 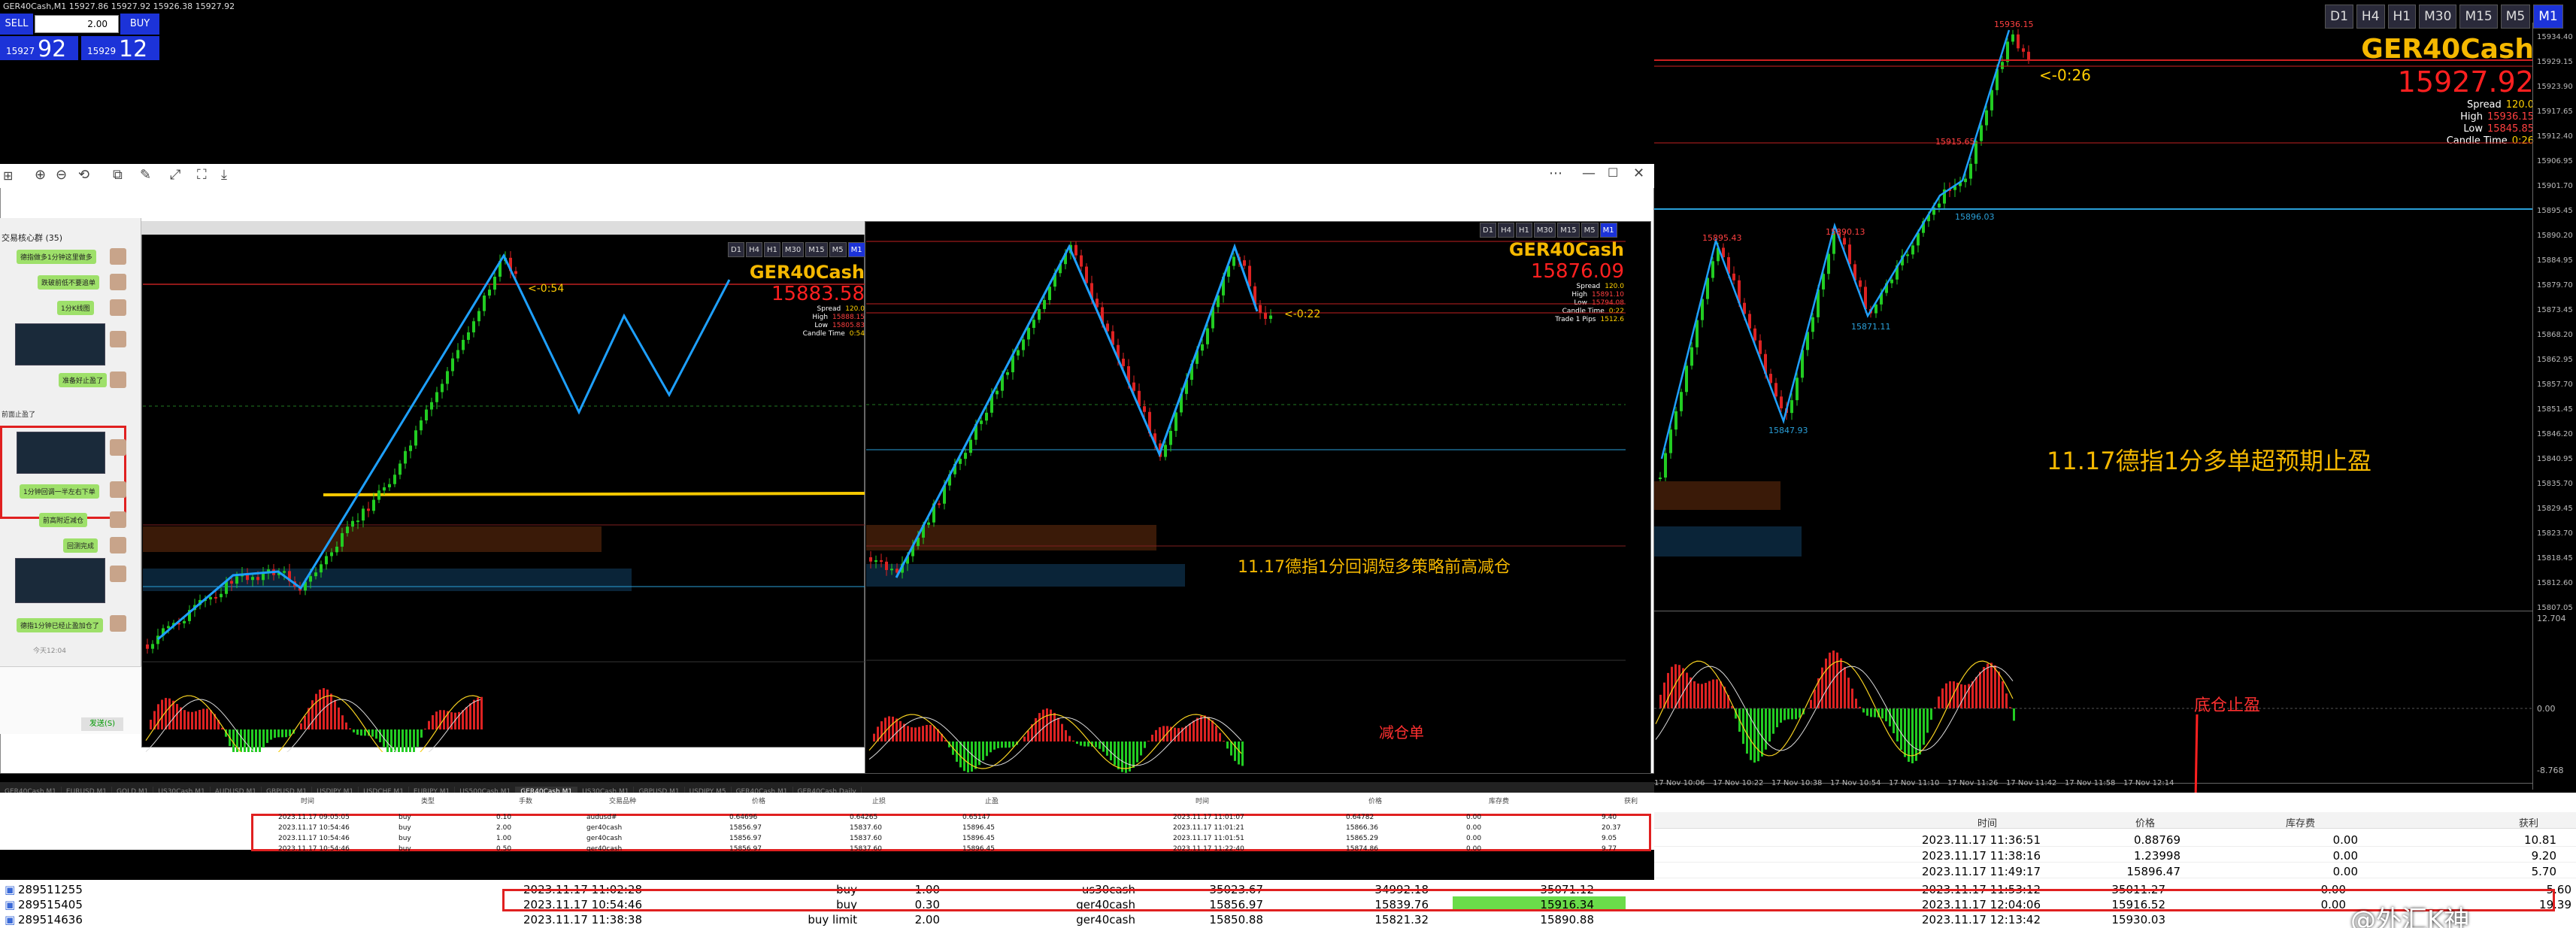 I want to click on symbol-tab: US500Cash,M1, so click(x=486, y=790).